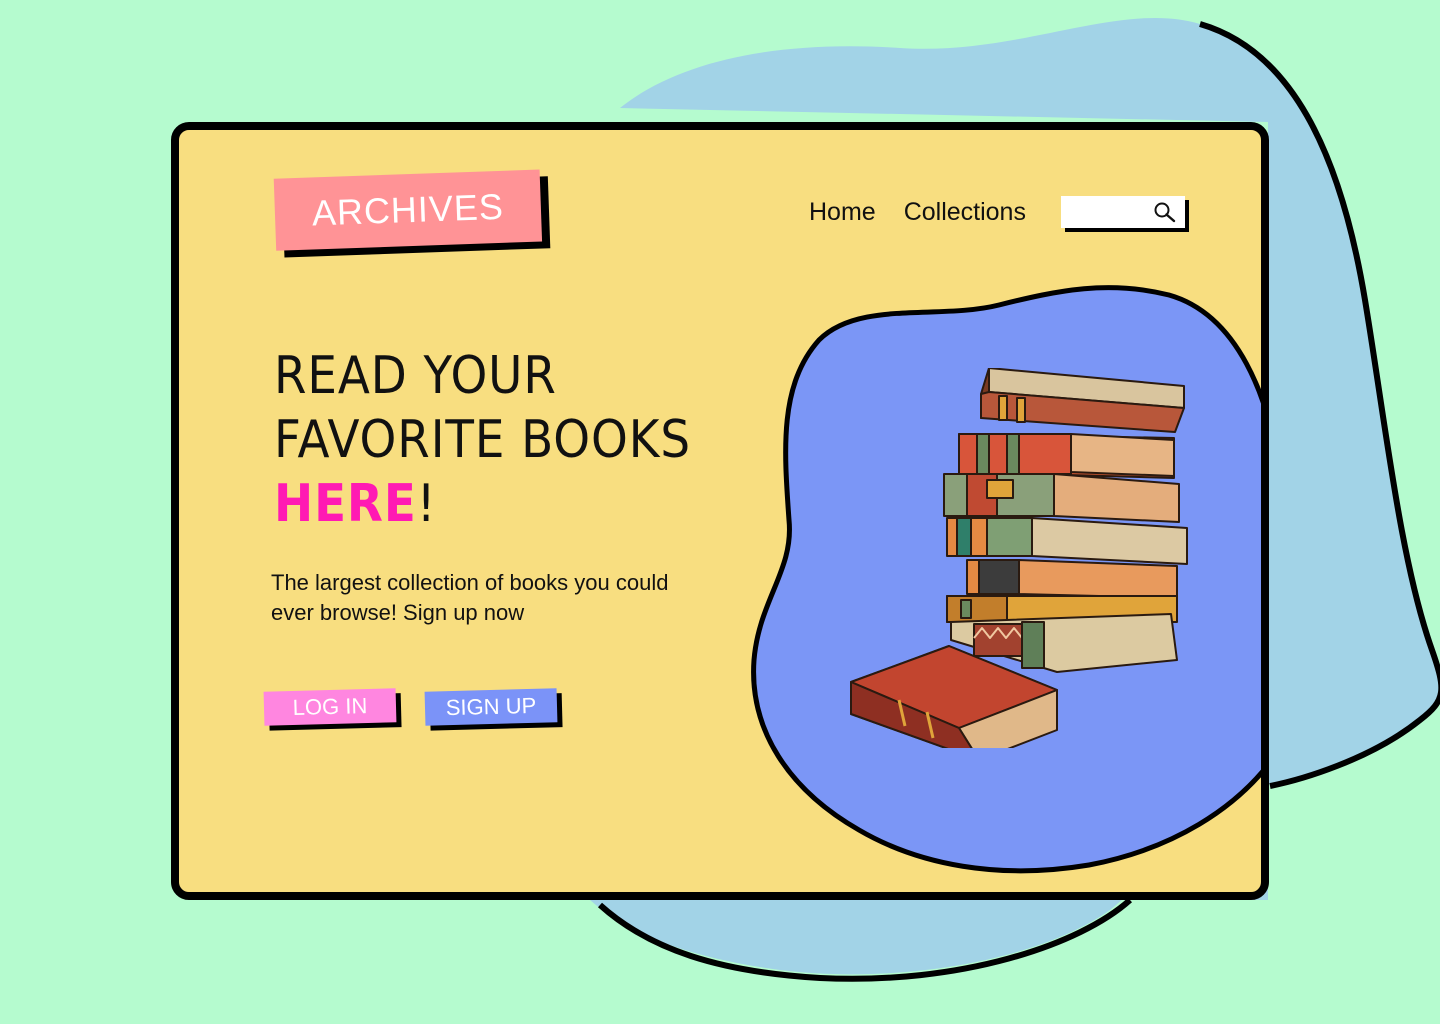 This screenshot has width=1440, height=1024. What do you see at coordinates (1082, 400) in the screenshot?
I see `book-top` at bounding box center [1082, 400].